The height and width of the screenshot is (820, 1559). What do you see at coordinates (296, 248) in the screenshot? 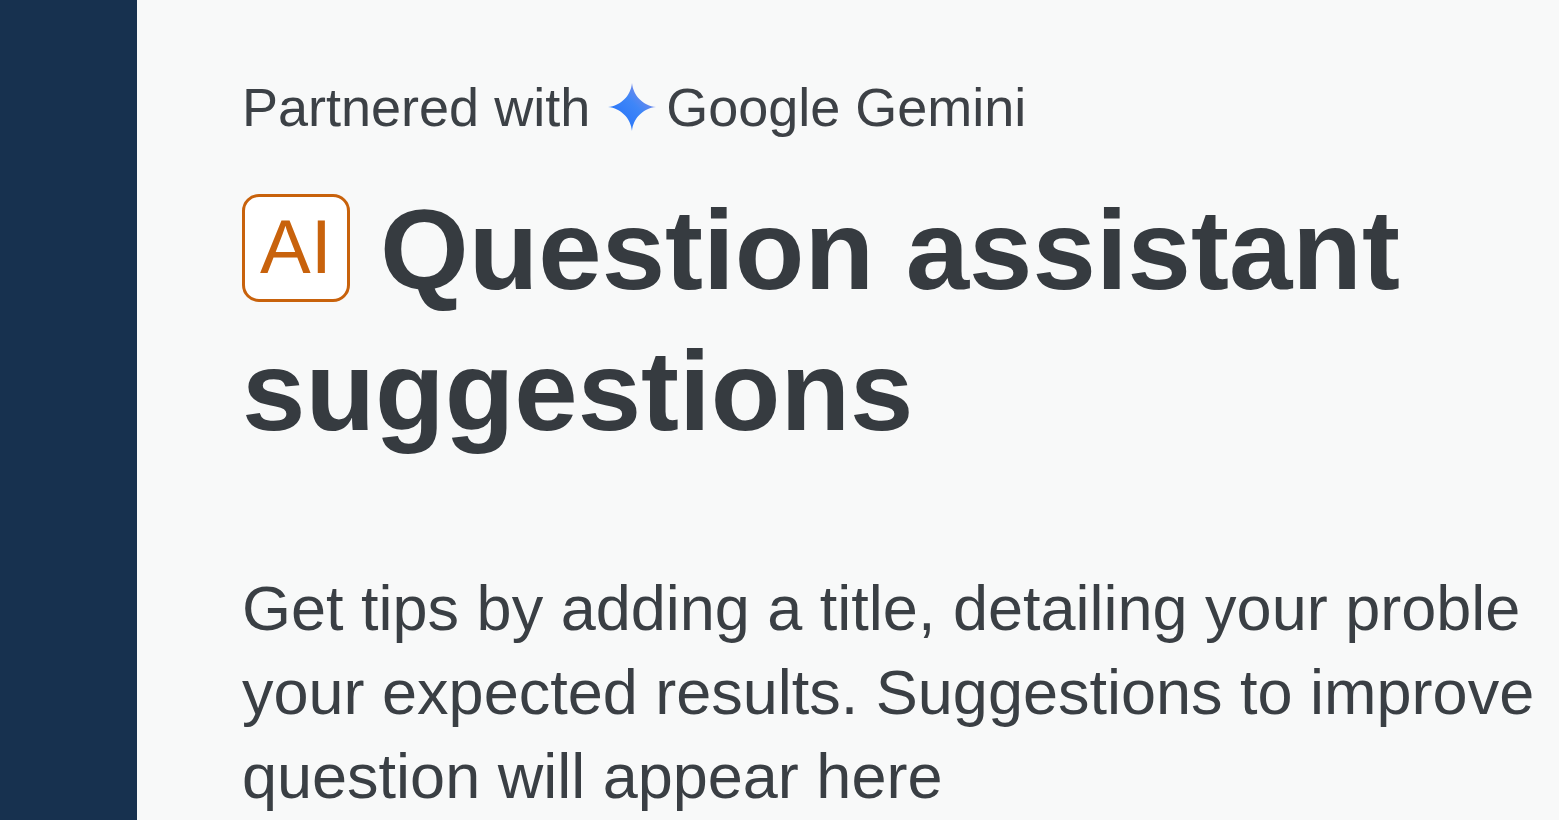
I see `ai-badge: AI` at bounding box center [296, 248].